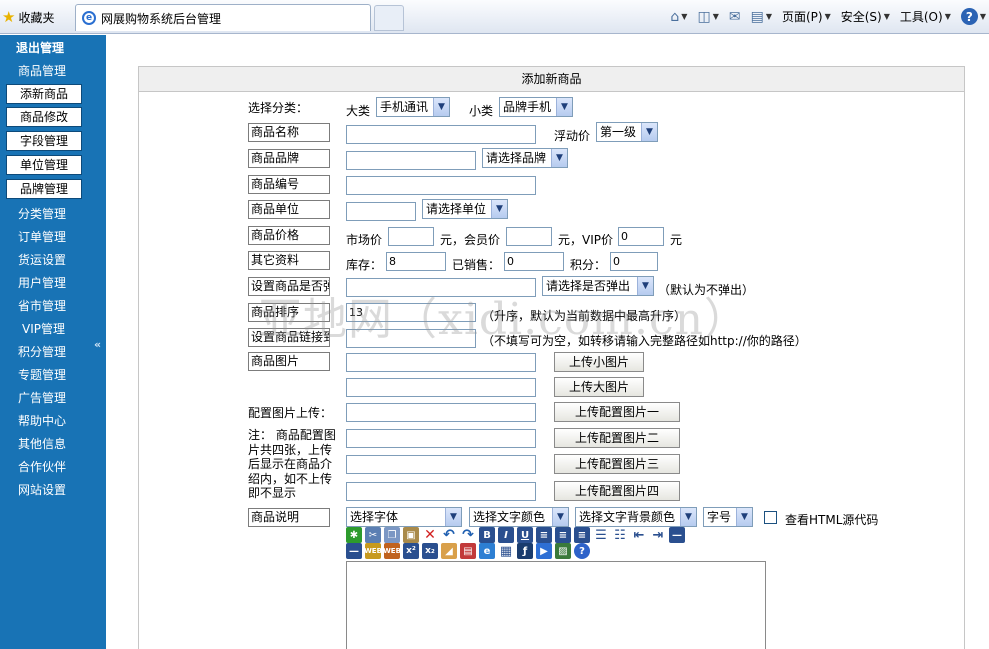 Image resolution: width=989 pixels, height=649 pixels. I want to click on flash-icon: ƒ, so click(525, 551).